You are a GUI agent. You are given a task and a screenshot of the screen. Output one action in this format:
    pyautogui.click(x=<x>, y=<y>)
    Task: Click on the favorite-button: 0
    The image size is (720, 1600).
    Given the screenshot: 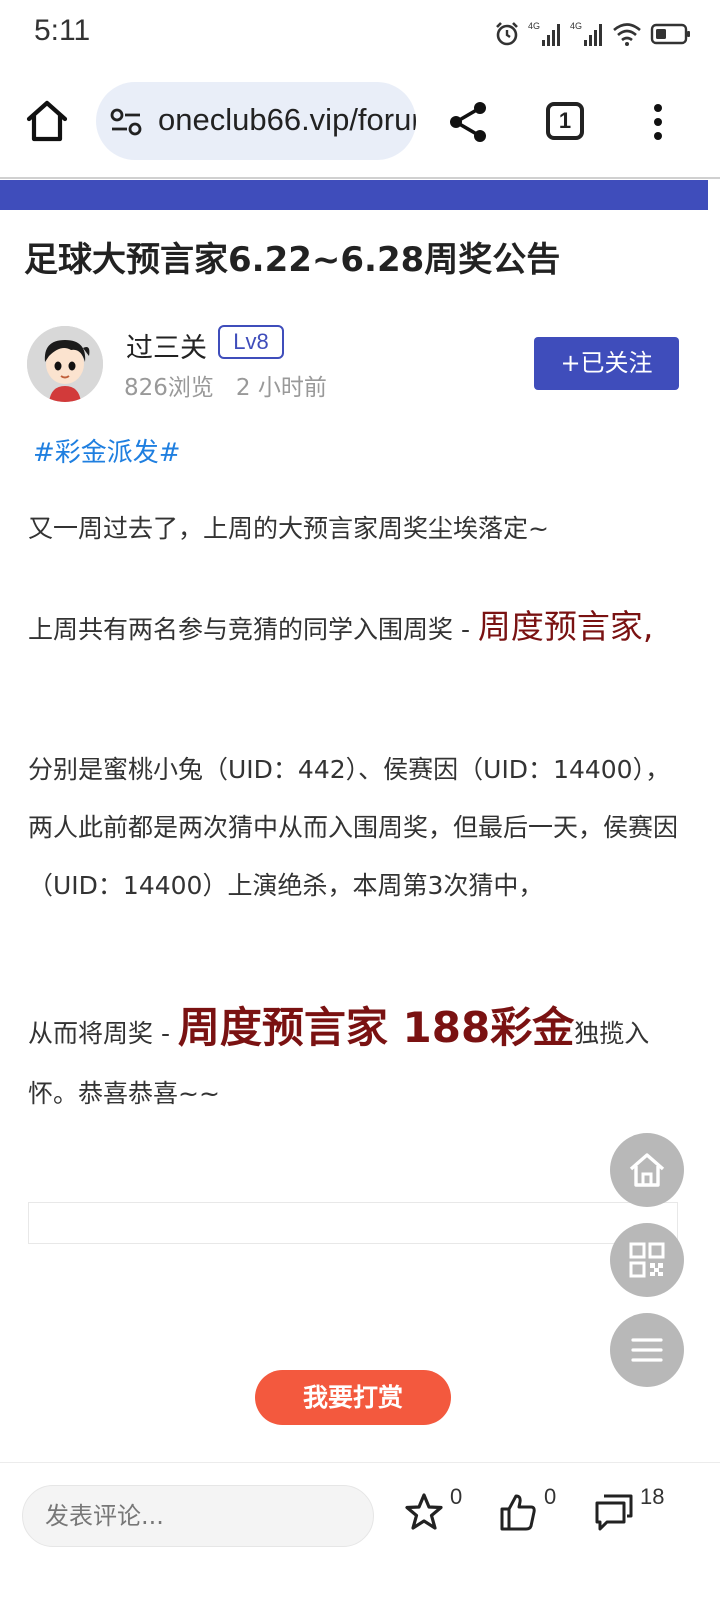 What is the action you would take?
    pyautogui.click(x=439, y=1512)
    